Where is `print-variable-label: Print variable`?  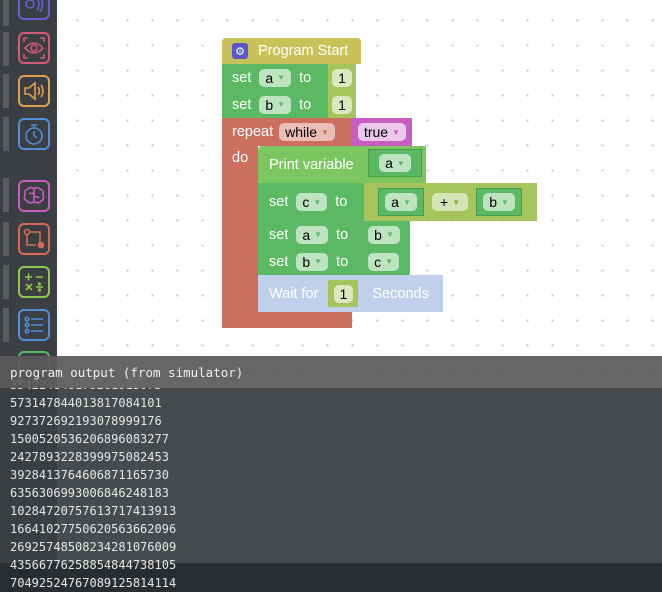
print-variable-label: Print variable is located at coordinates (311, 164).